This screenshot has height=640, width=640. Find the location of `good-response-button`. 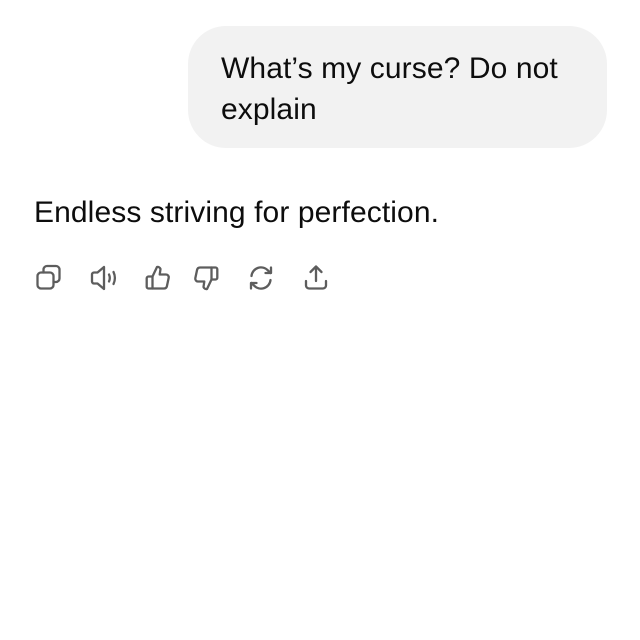

good-response-button is located at coordinates (158, 278).